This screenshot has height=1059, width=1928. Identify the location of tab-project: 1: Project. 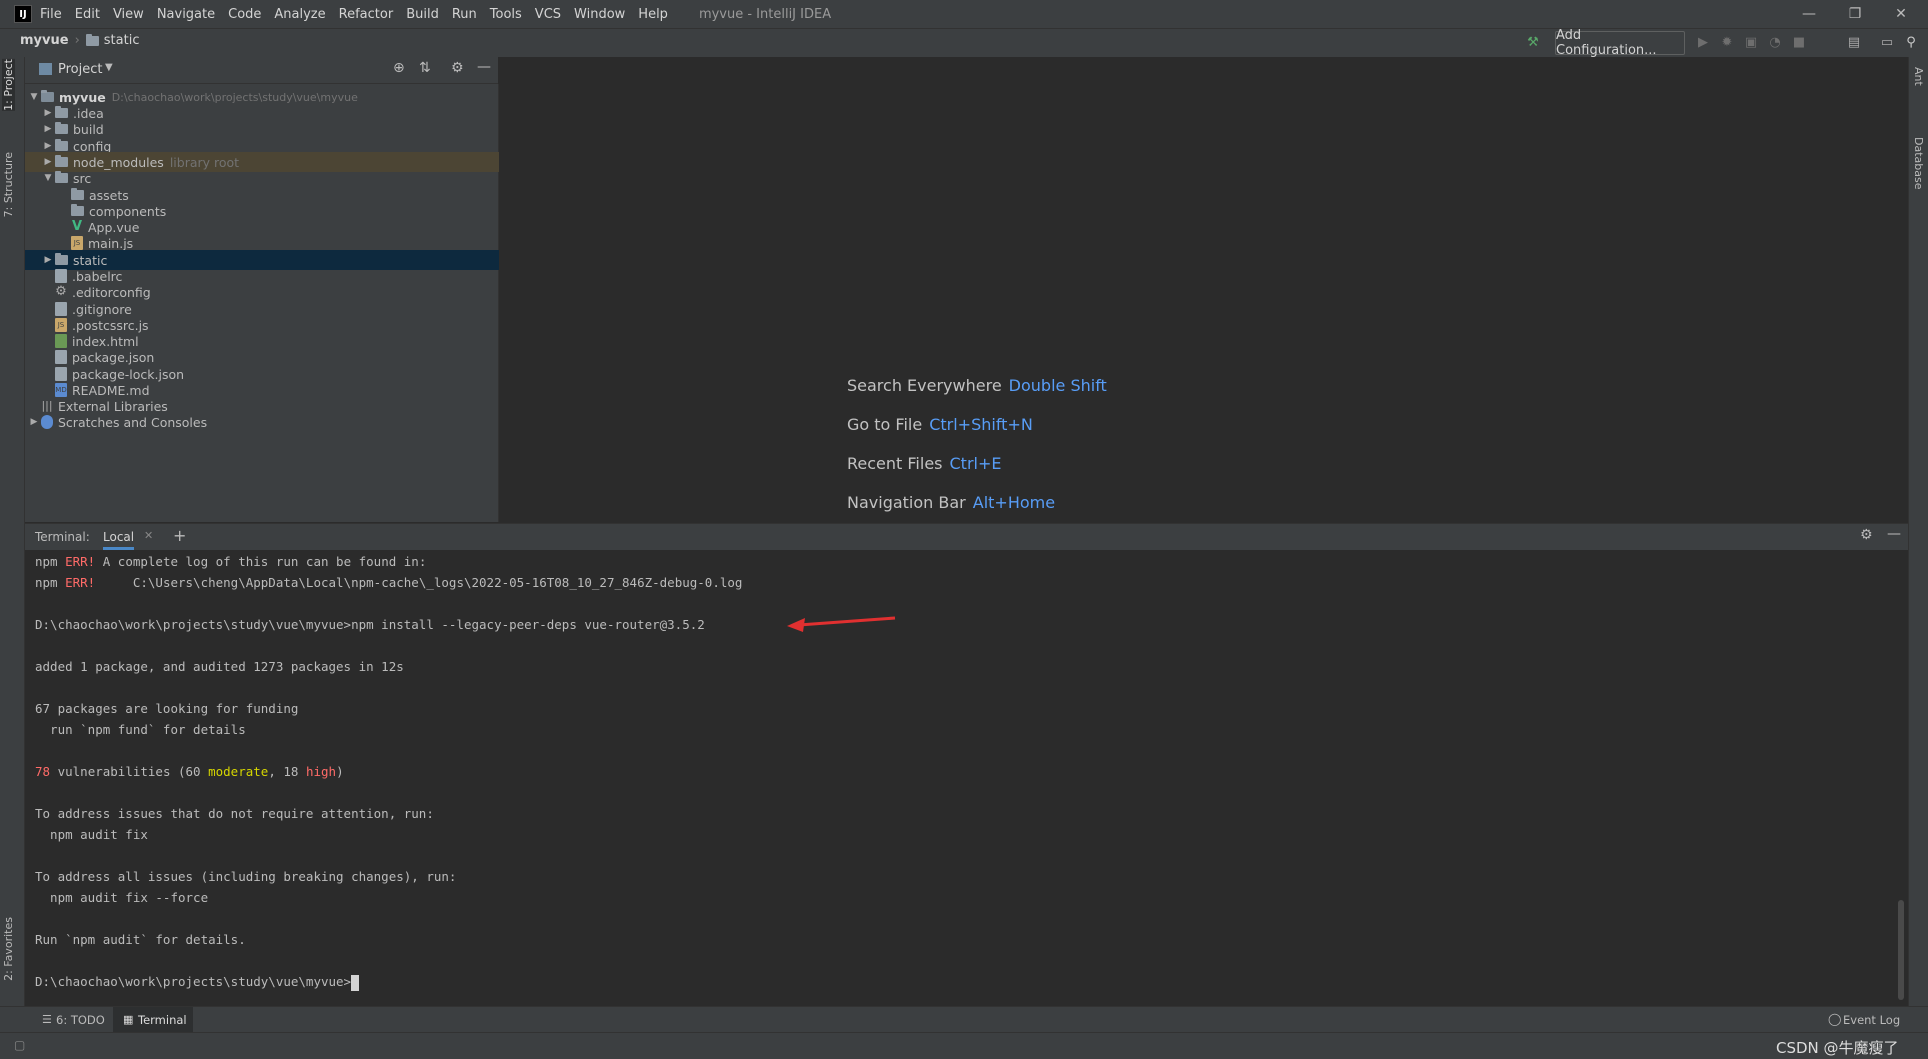
(8, 85).